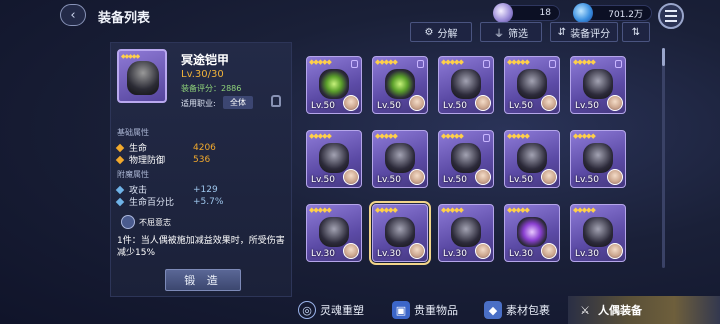 The height and width of the screenshot is (324, 720). What do you see at coordinates (503, 13) in the screenshot?
I see `crystal-icon` at bounding box center [503, 13].